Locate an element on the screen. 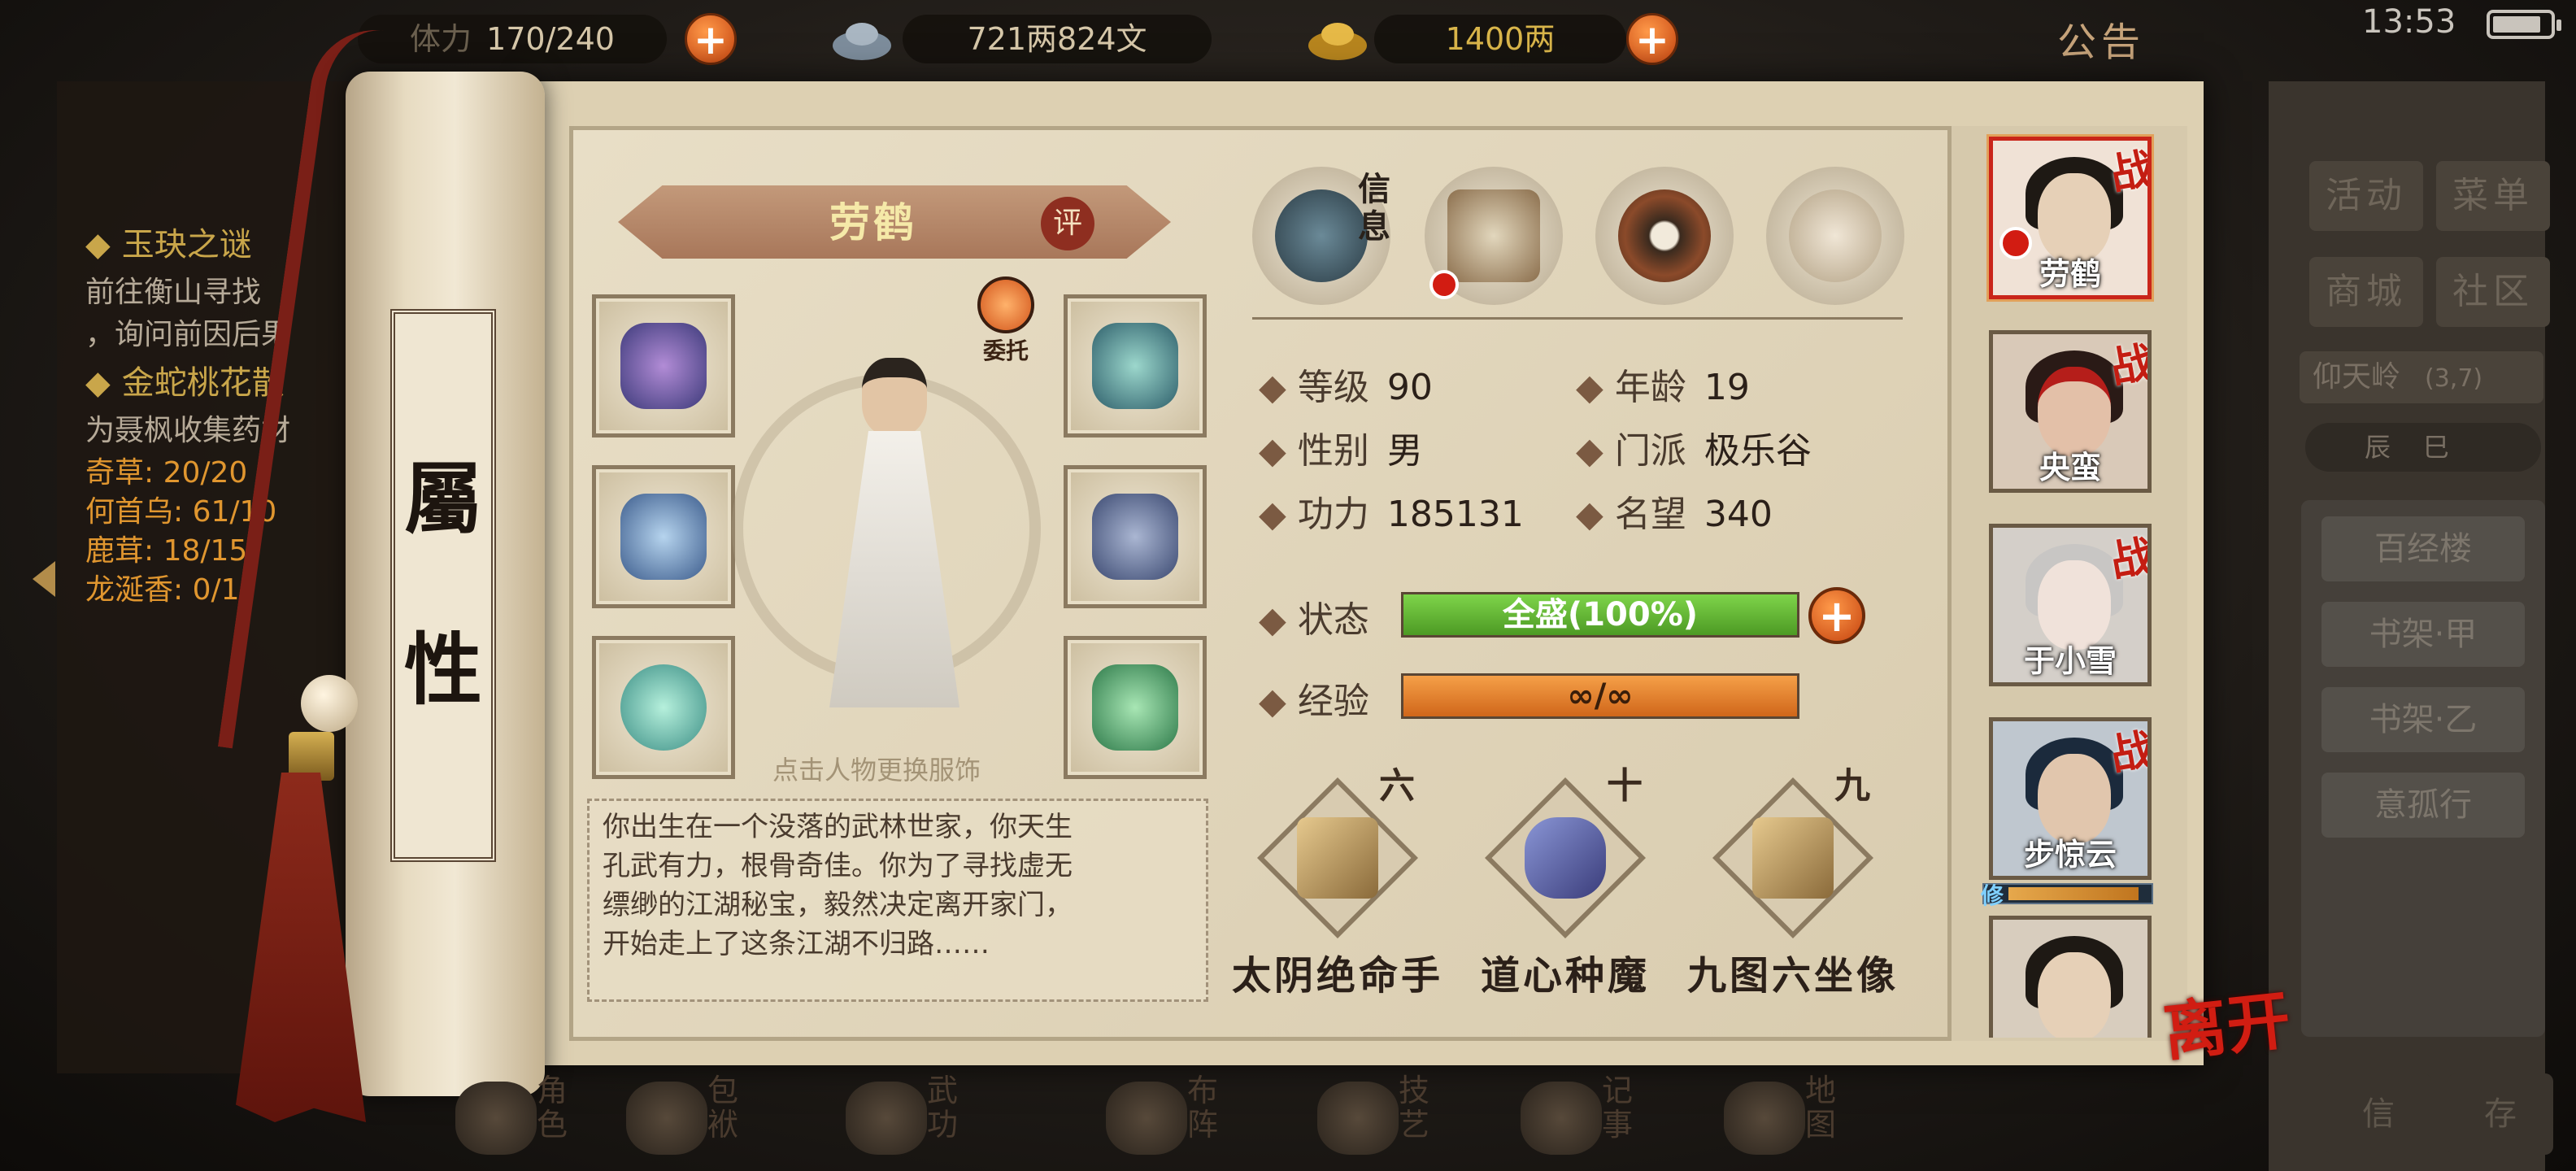  add-gold-button: + is located at coordinates (1652, 39).